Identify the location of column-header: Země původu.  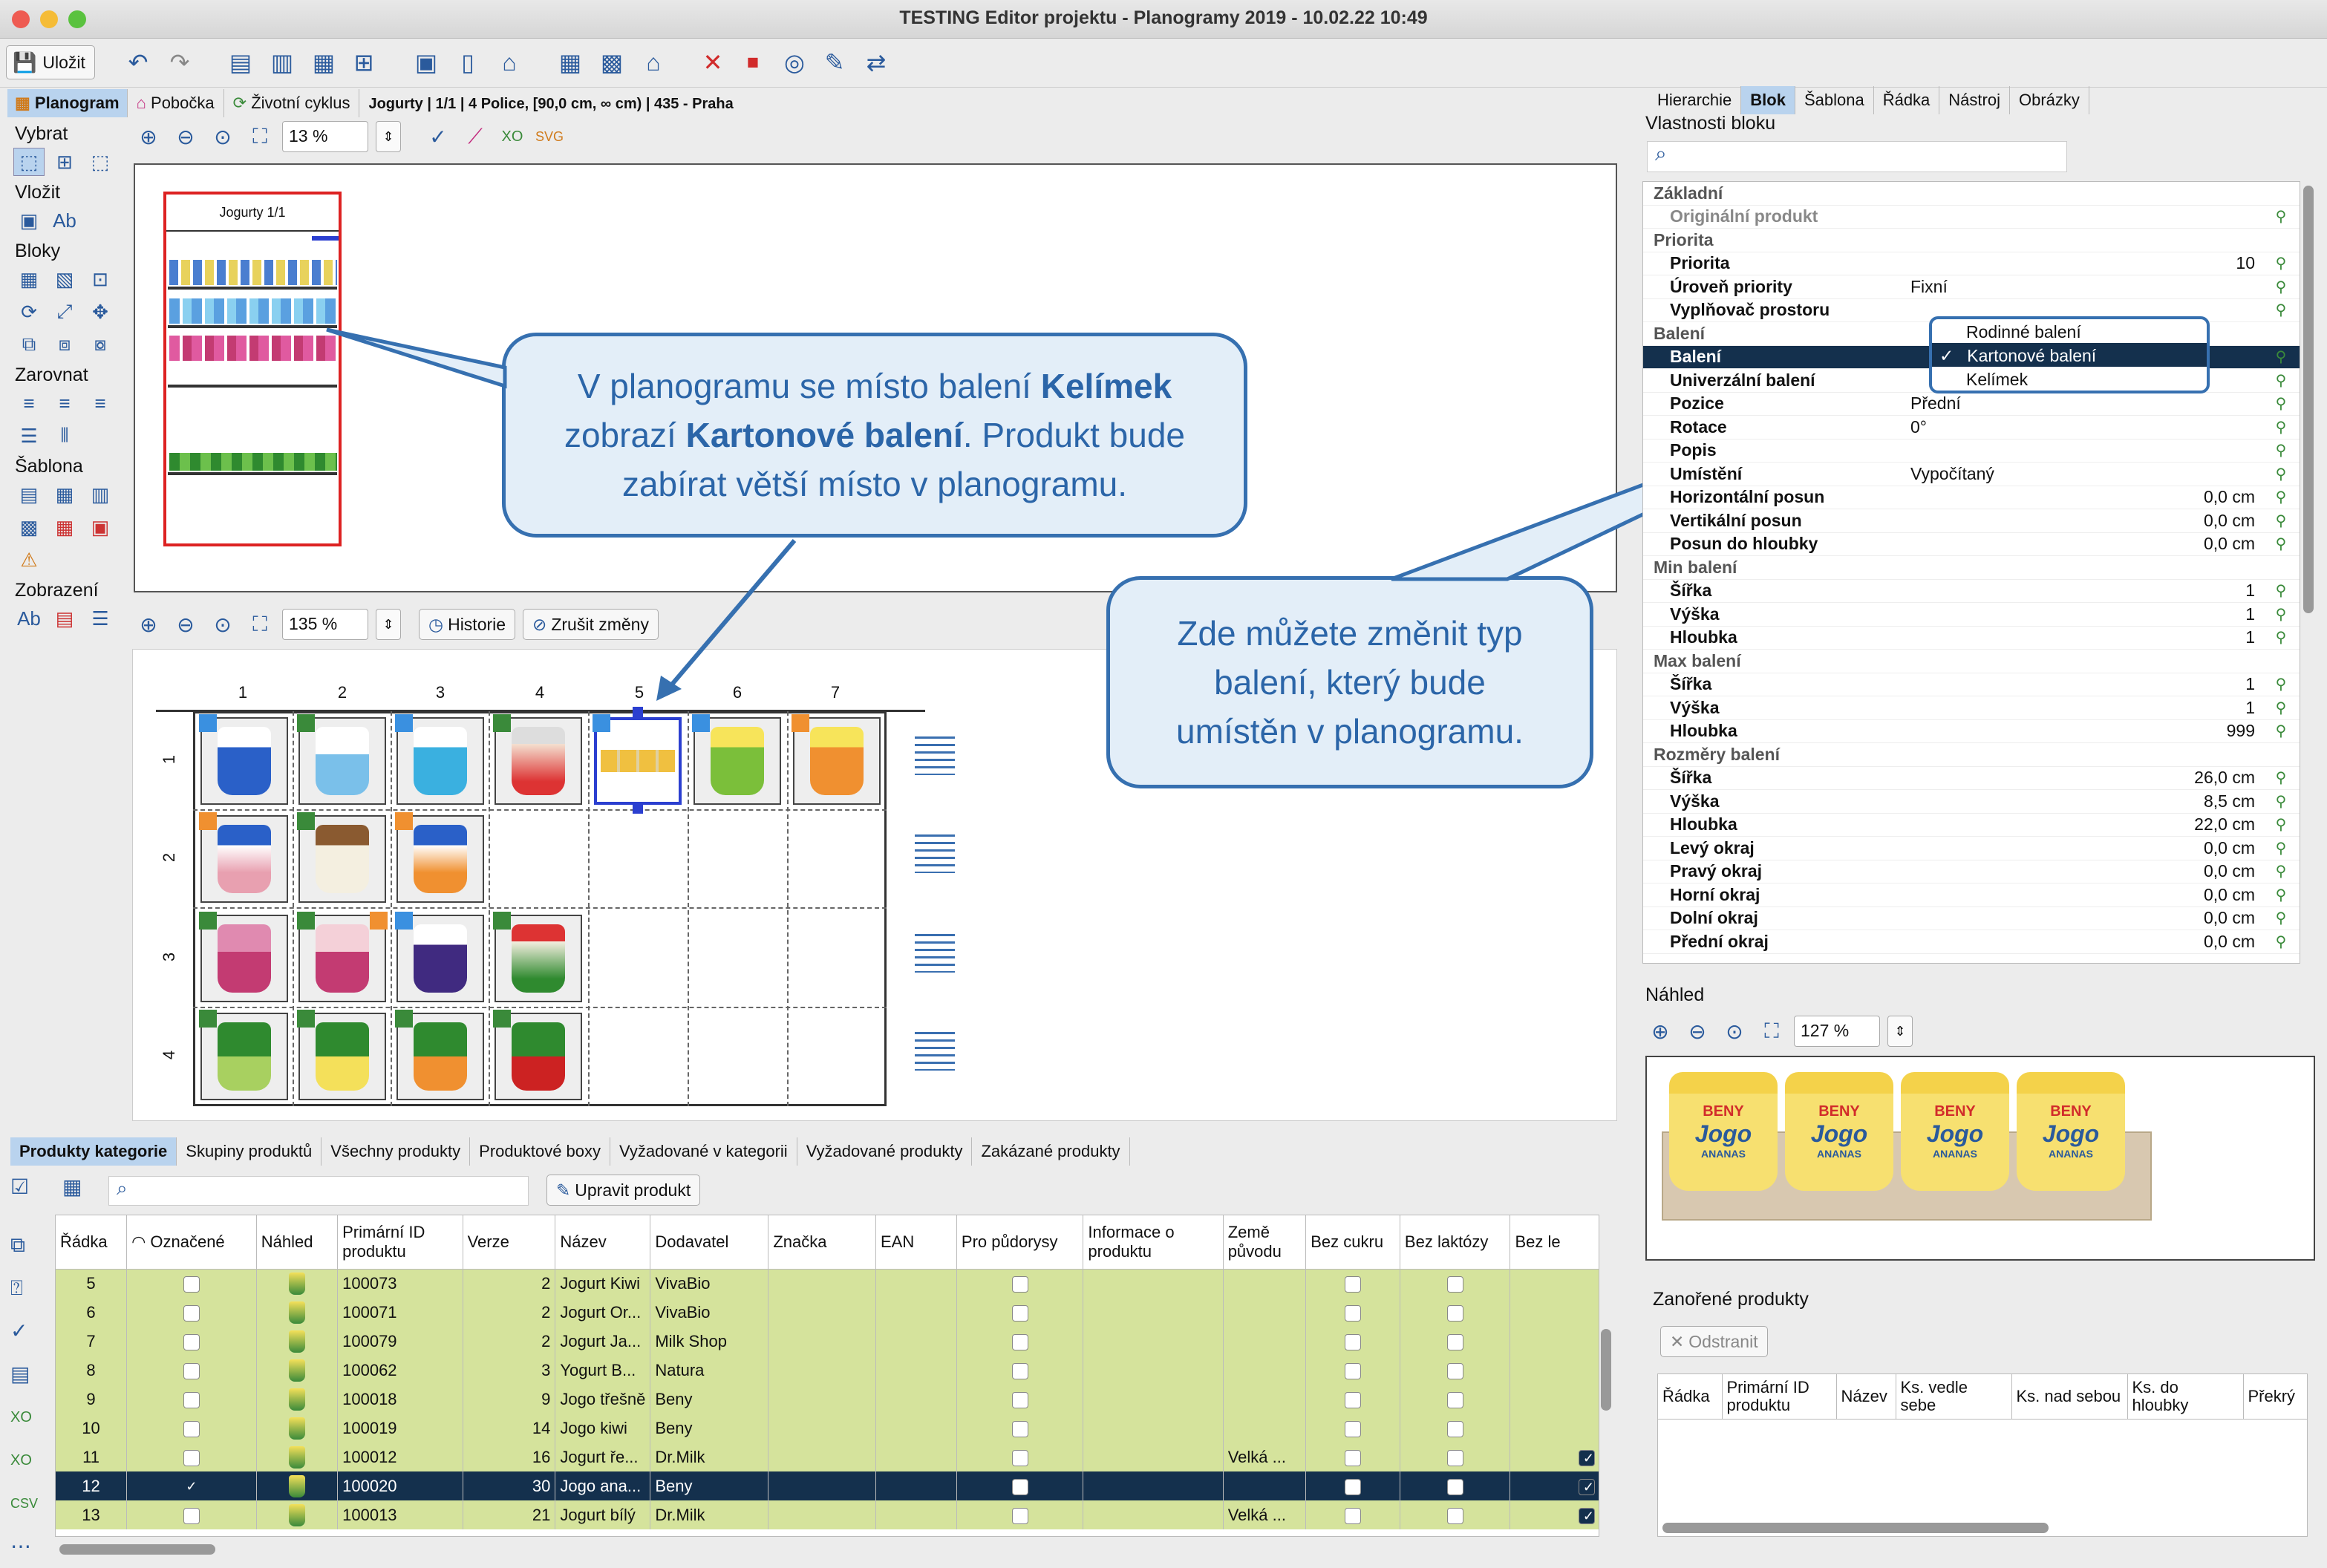
(1265, 1242).